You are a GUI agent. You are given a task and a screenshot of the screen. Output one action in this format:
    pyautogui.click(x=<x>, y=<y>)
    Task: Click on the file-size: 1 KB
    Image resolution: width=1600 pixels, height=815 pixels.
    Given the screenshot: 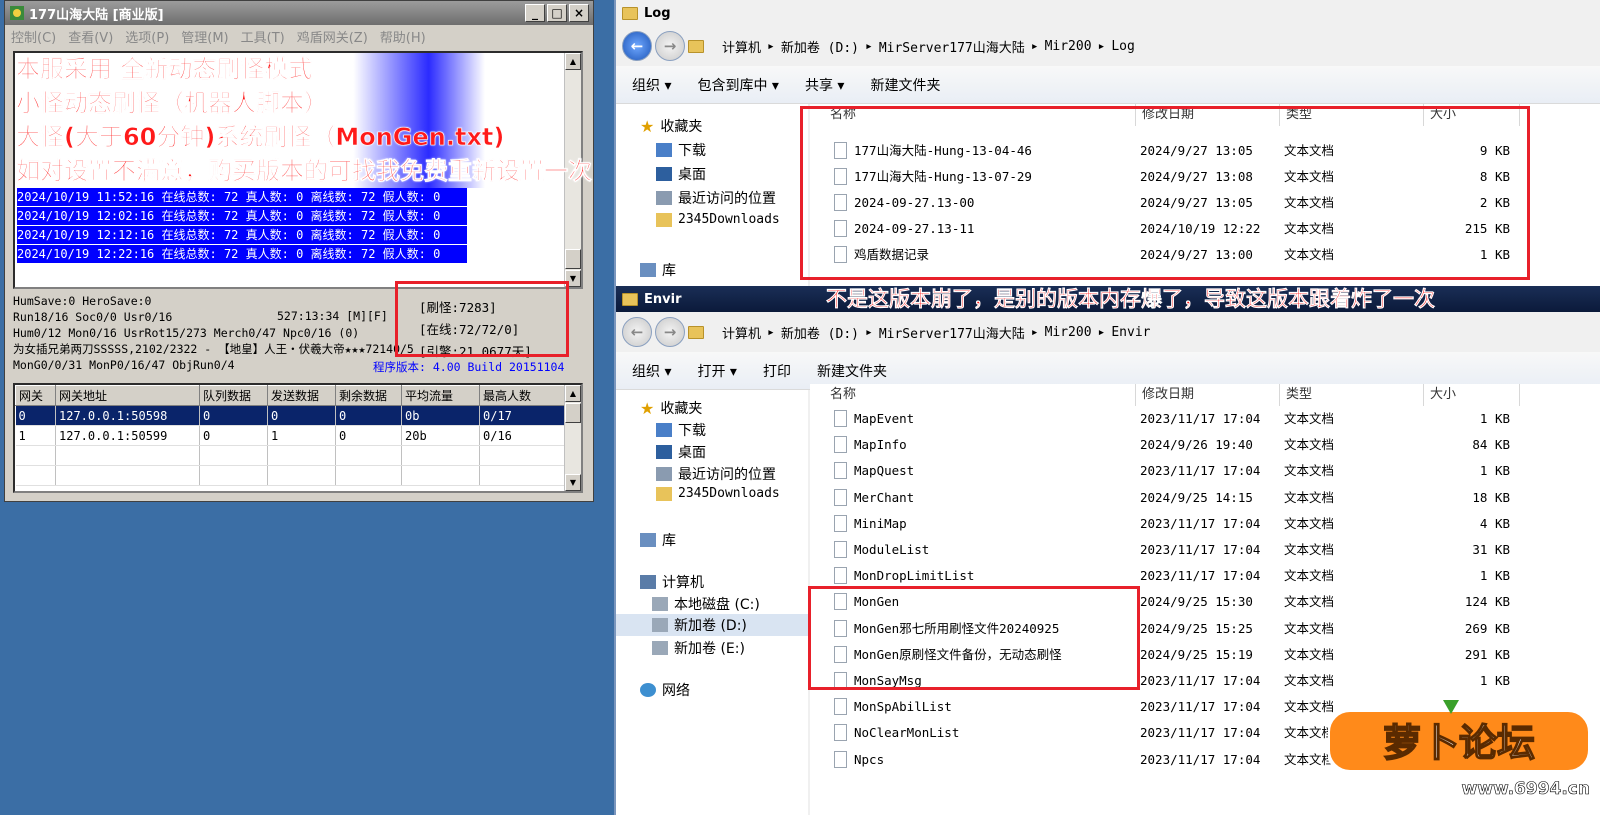 What is the action you would take?
    pyautogui.click(x=1494, y=471)
    